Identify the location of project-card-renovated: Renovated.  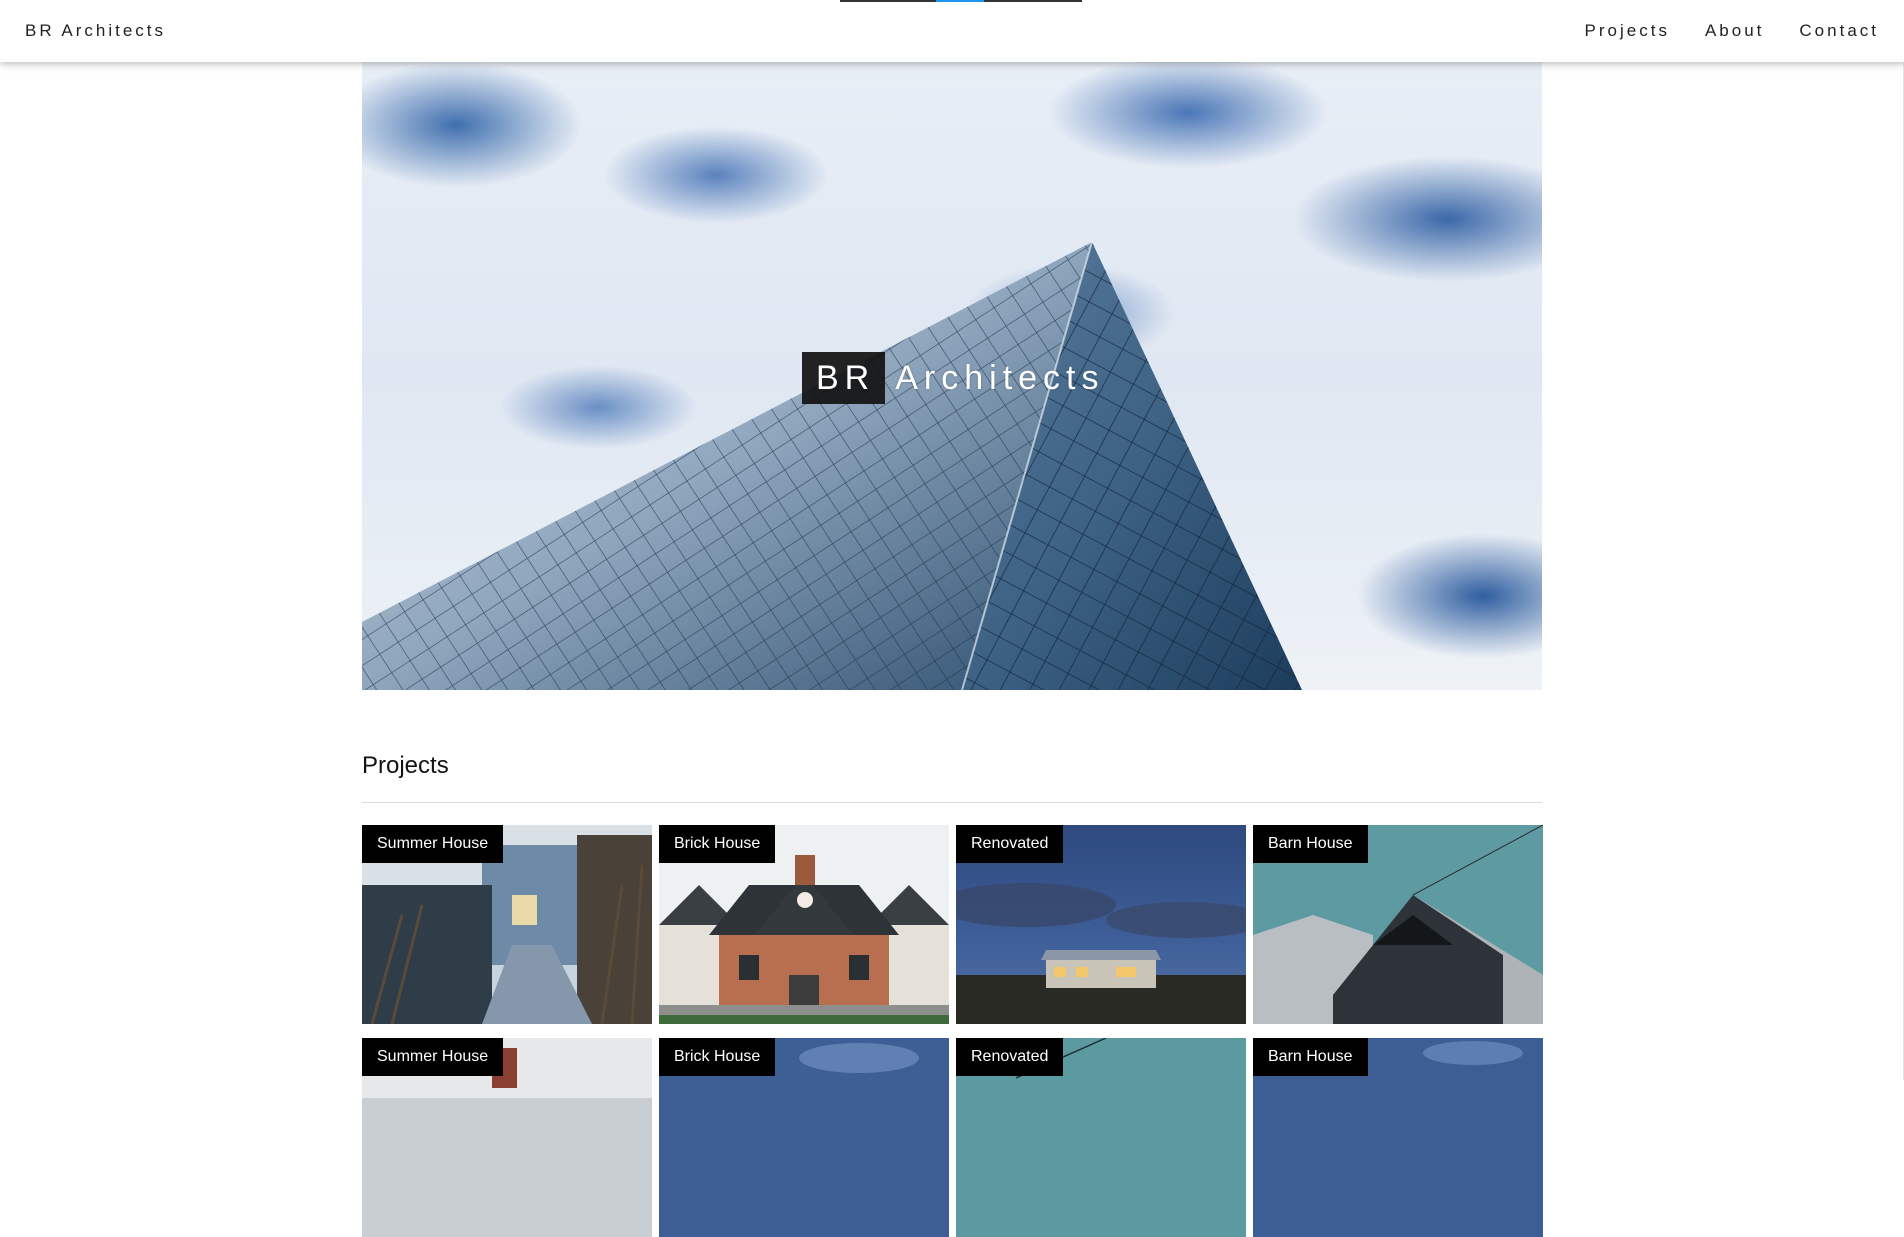
(1101, 924).